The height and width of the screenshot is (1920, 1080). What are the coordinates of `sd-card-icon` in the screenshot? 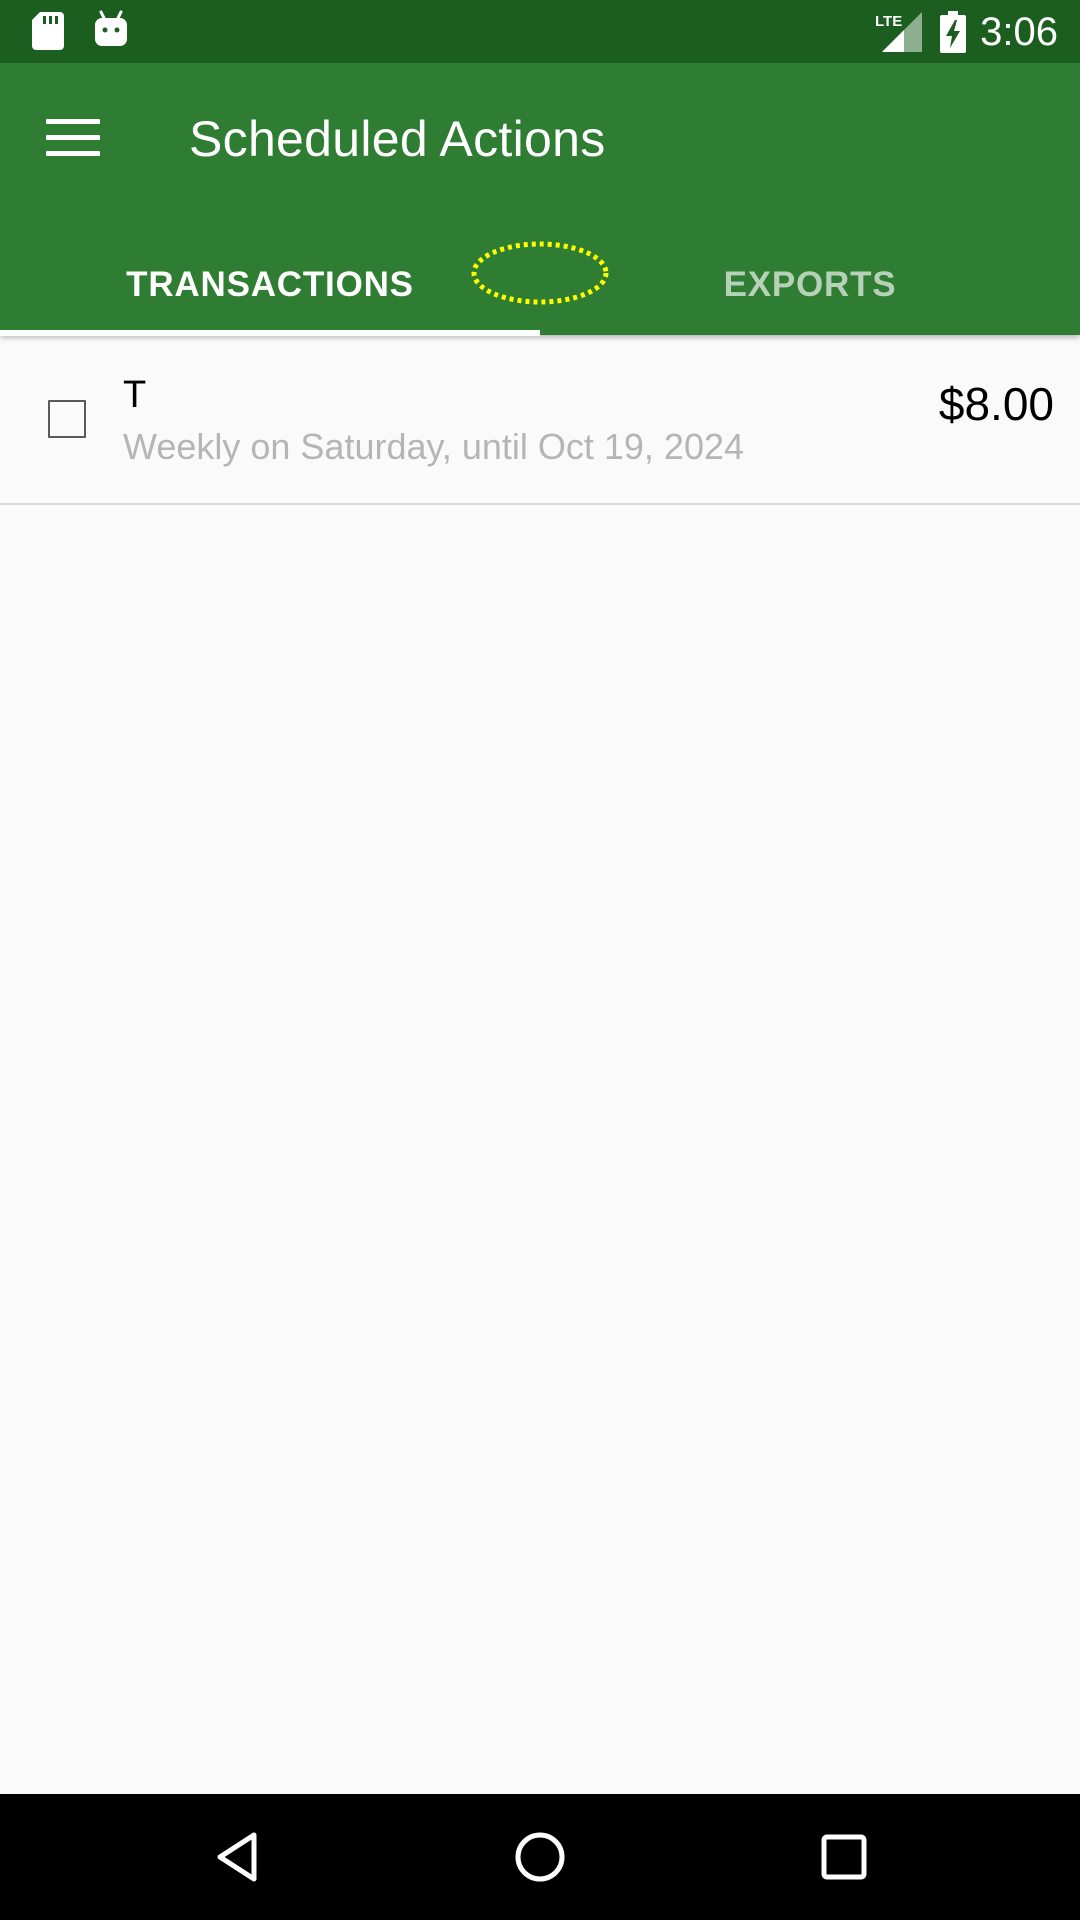 It's located at (48, 31).